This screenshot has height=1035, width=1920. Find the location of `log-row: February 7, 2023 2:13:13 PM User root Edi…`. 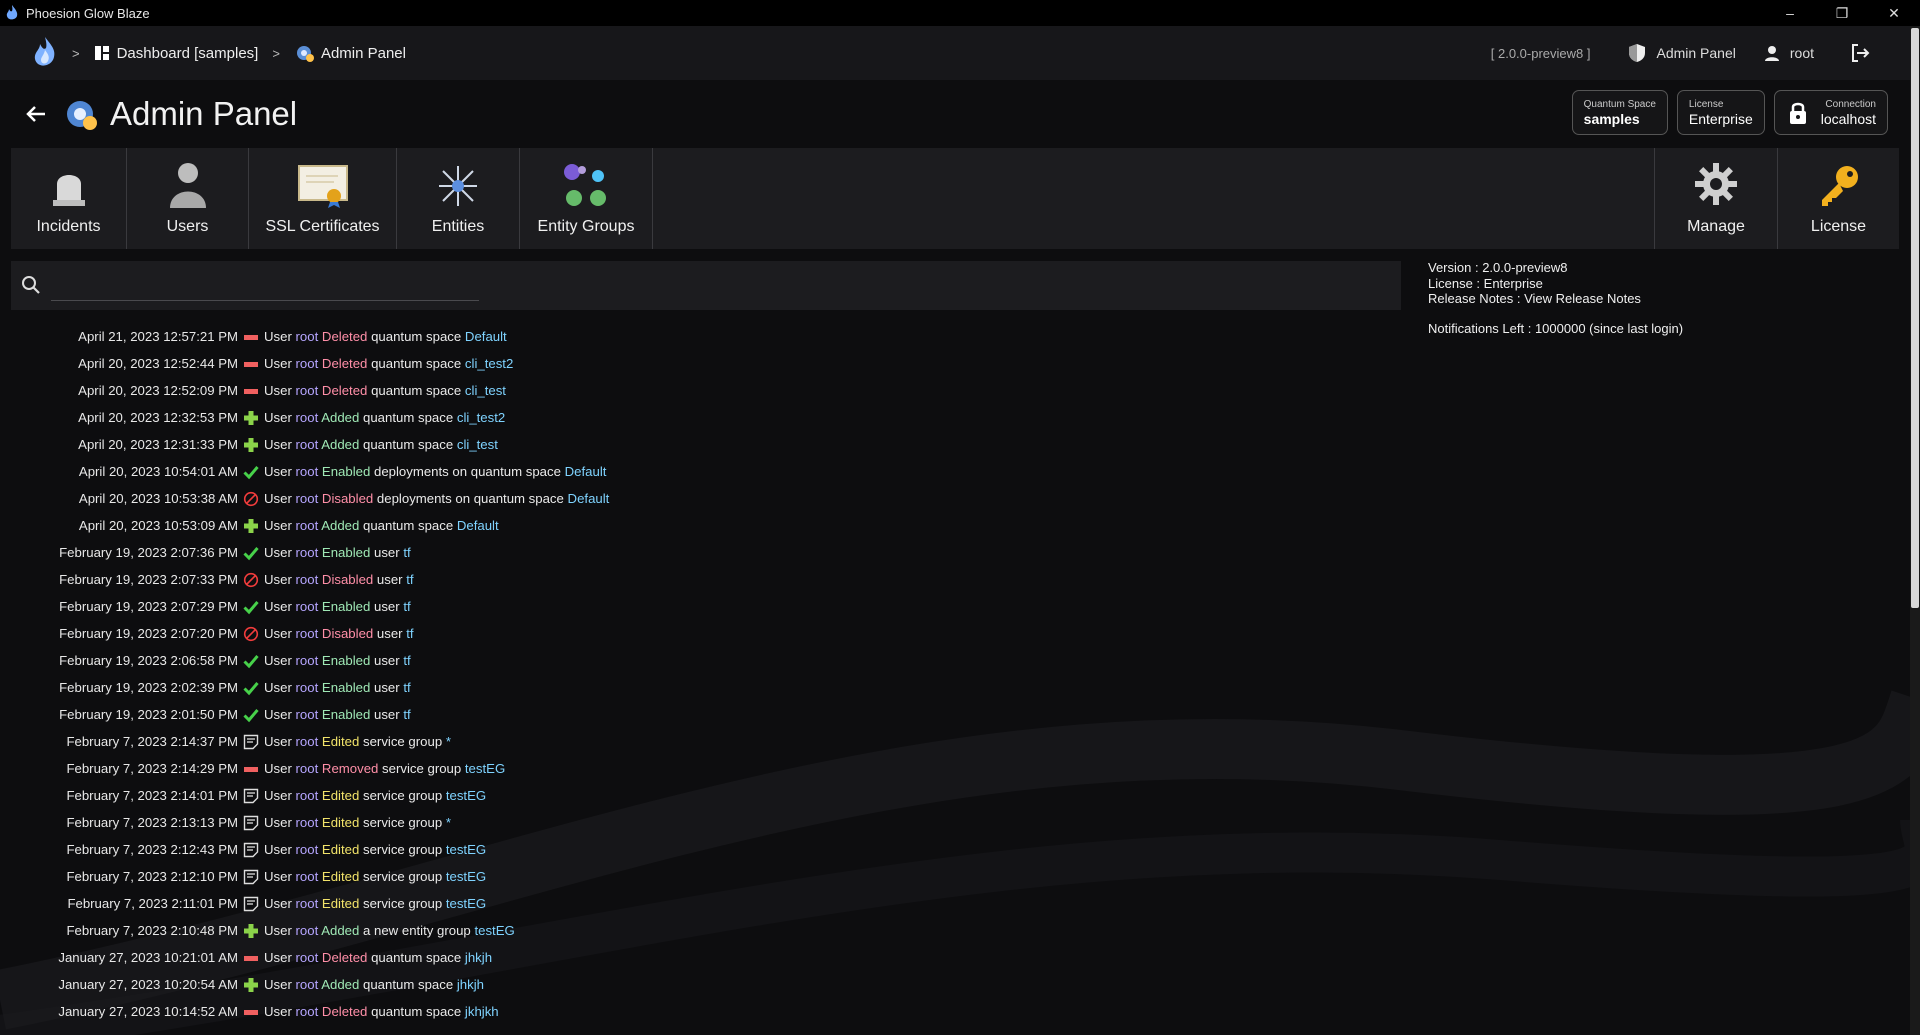

log-row: February 7, 2023 2:13:13 PM User root Edi… is located at coordinates (700, 822).